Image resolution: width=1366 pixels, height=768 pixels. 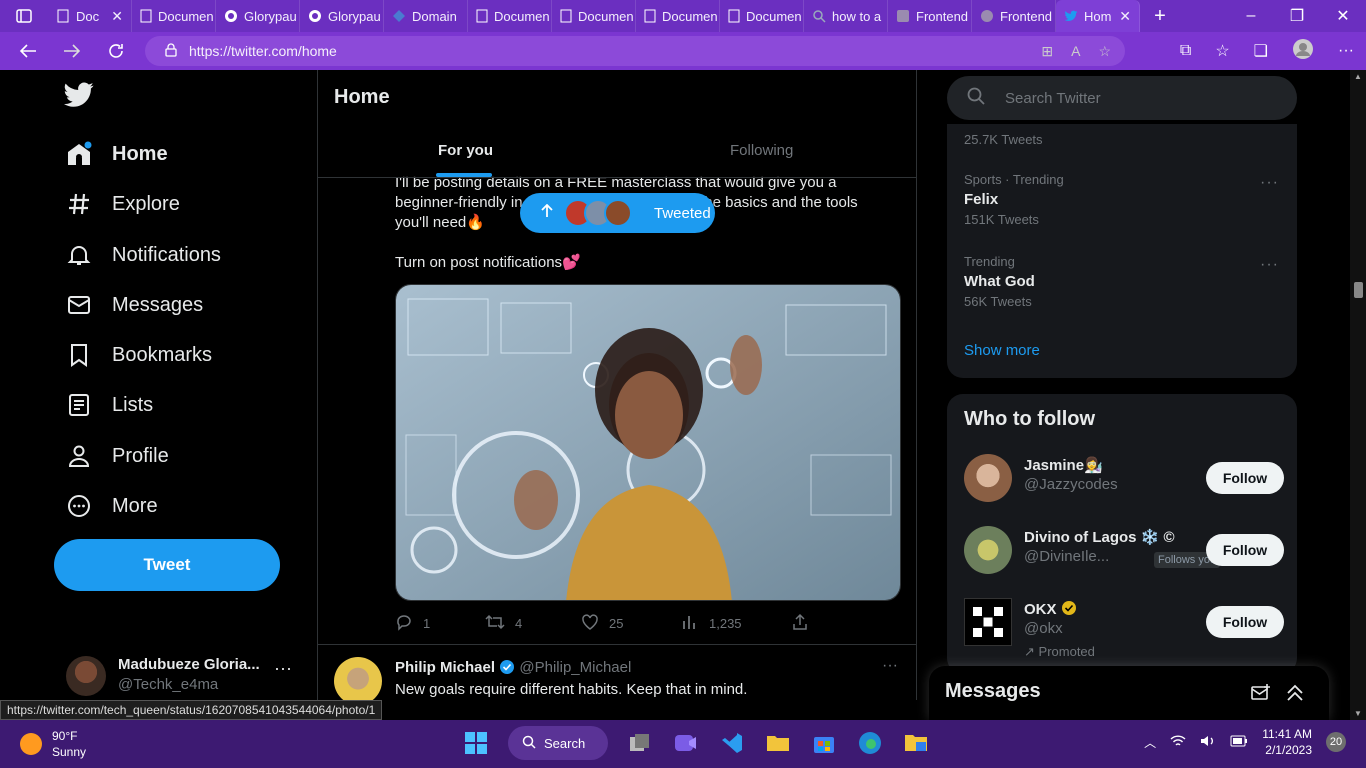 What do you see at coordinates (109, 405) in the screenshot?
I see `nav-lists: Lists` at bounding box center [109, 405].